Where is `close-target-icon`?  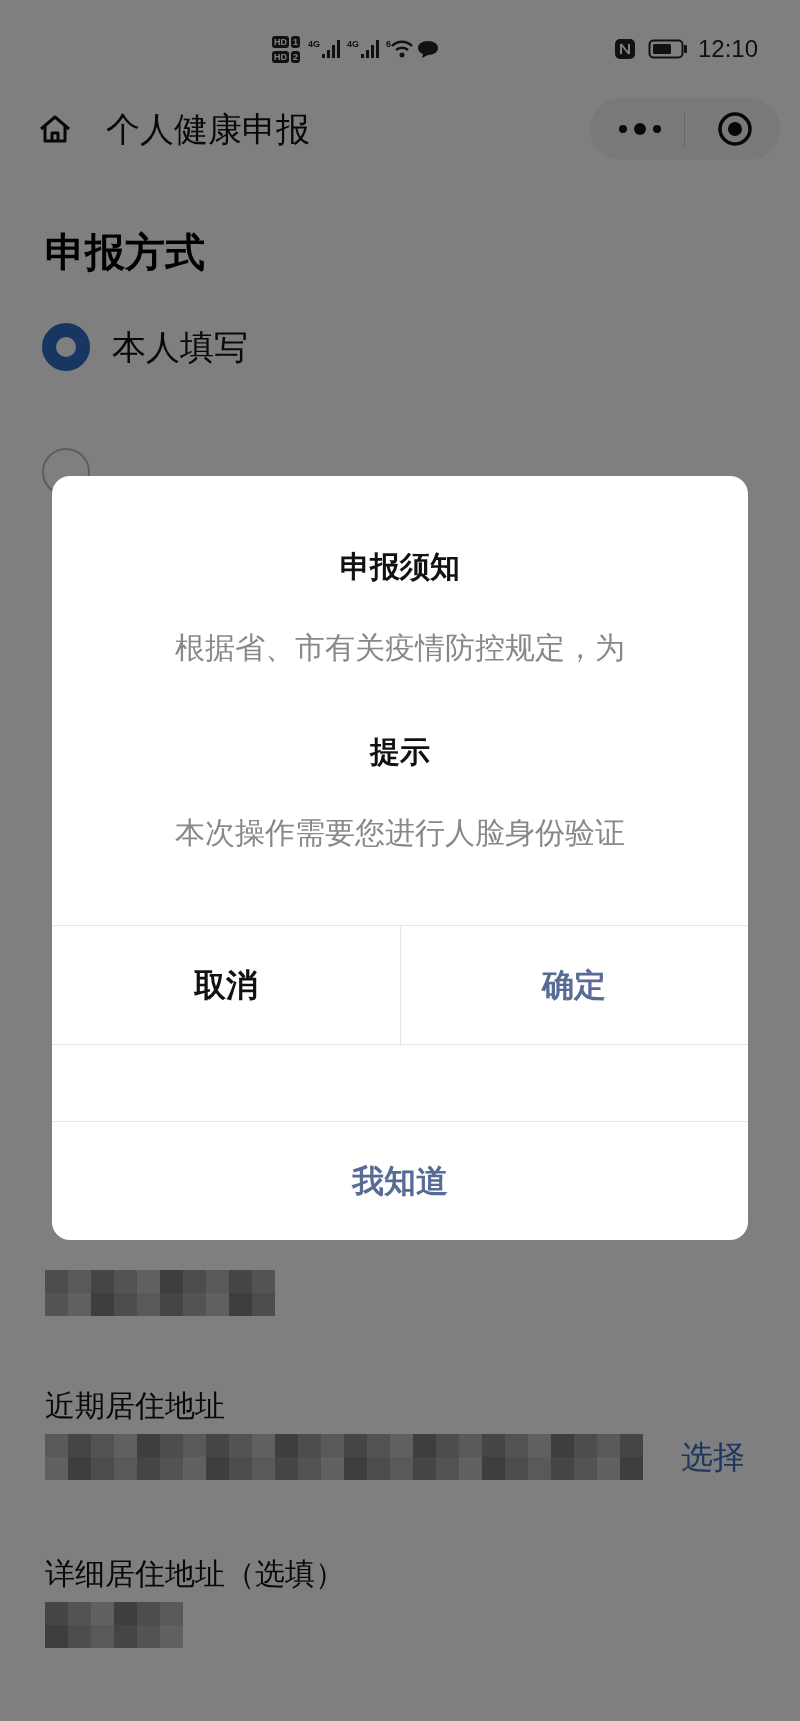 close-target-icon is located at coordinates (735, 129).